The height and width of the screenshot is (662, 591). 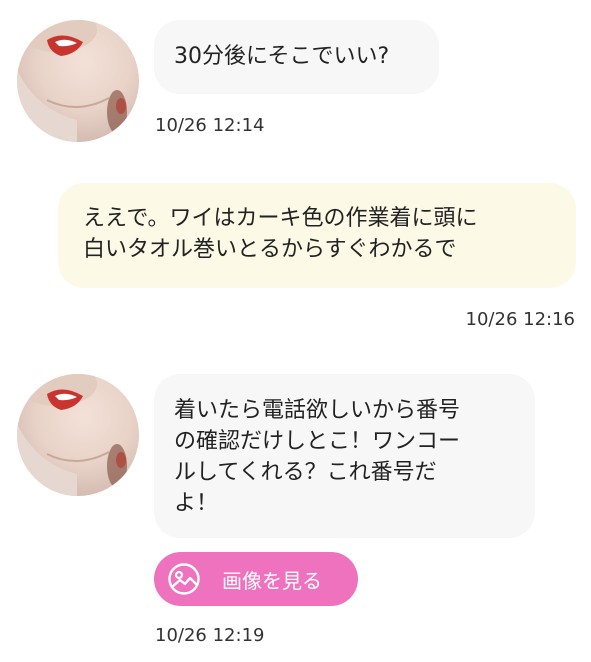 What do you see at coordinates (520, 319) in the screenshot?
I see `message-timestamp: 10/26 12:16` at bounding box center [520, 319].